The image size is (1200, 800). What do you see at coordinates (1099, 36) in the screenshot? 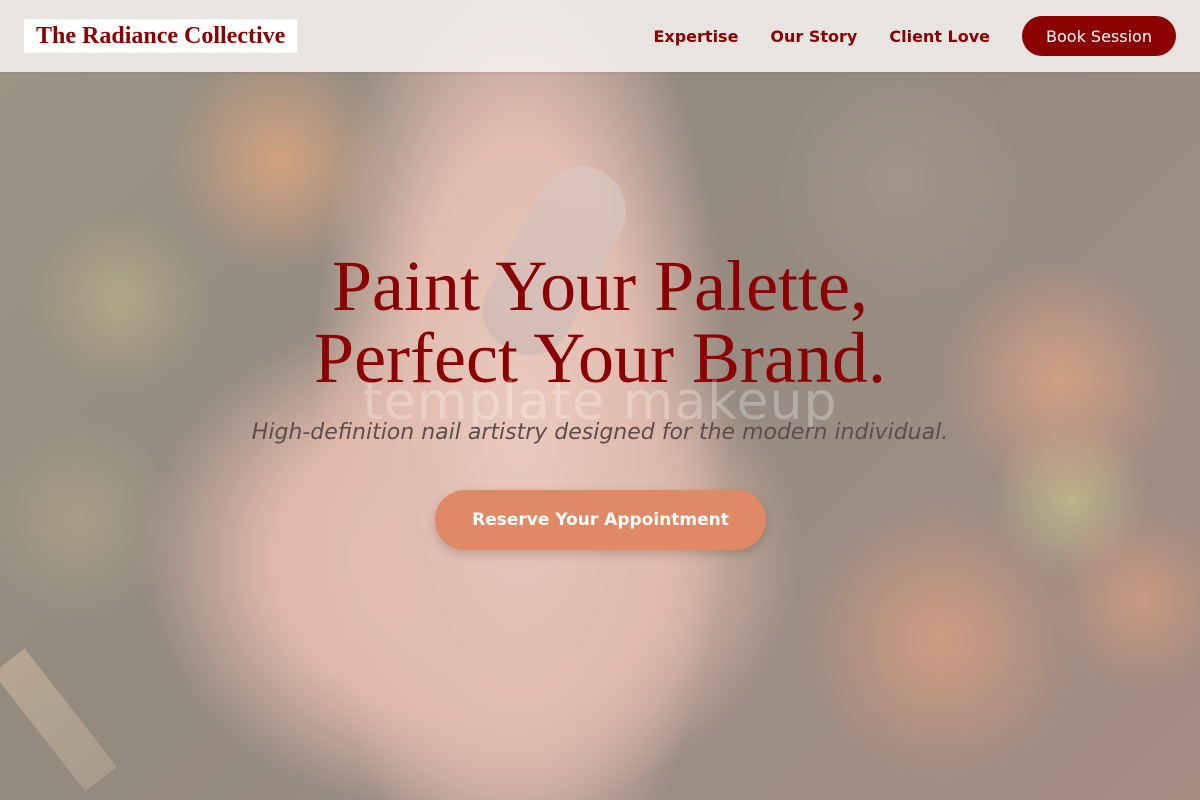
I see `book-session-button: Book Session` at bounding box center [1099, 36].